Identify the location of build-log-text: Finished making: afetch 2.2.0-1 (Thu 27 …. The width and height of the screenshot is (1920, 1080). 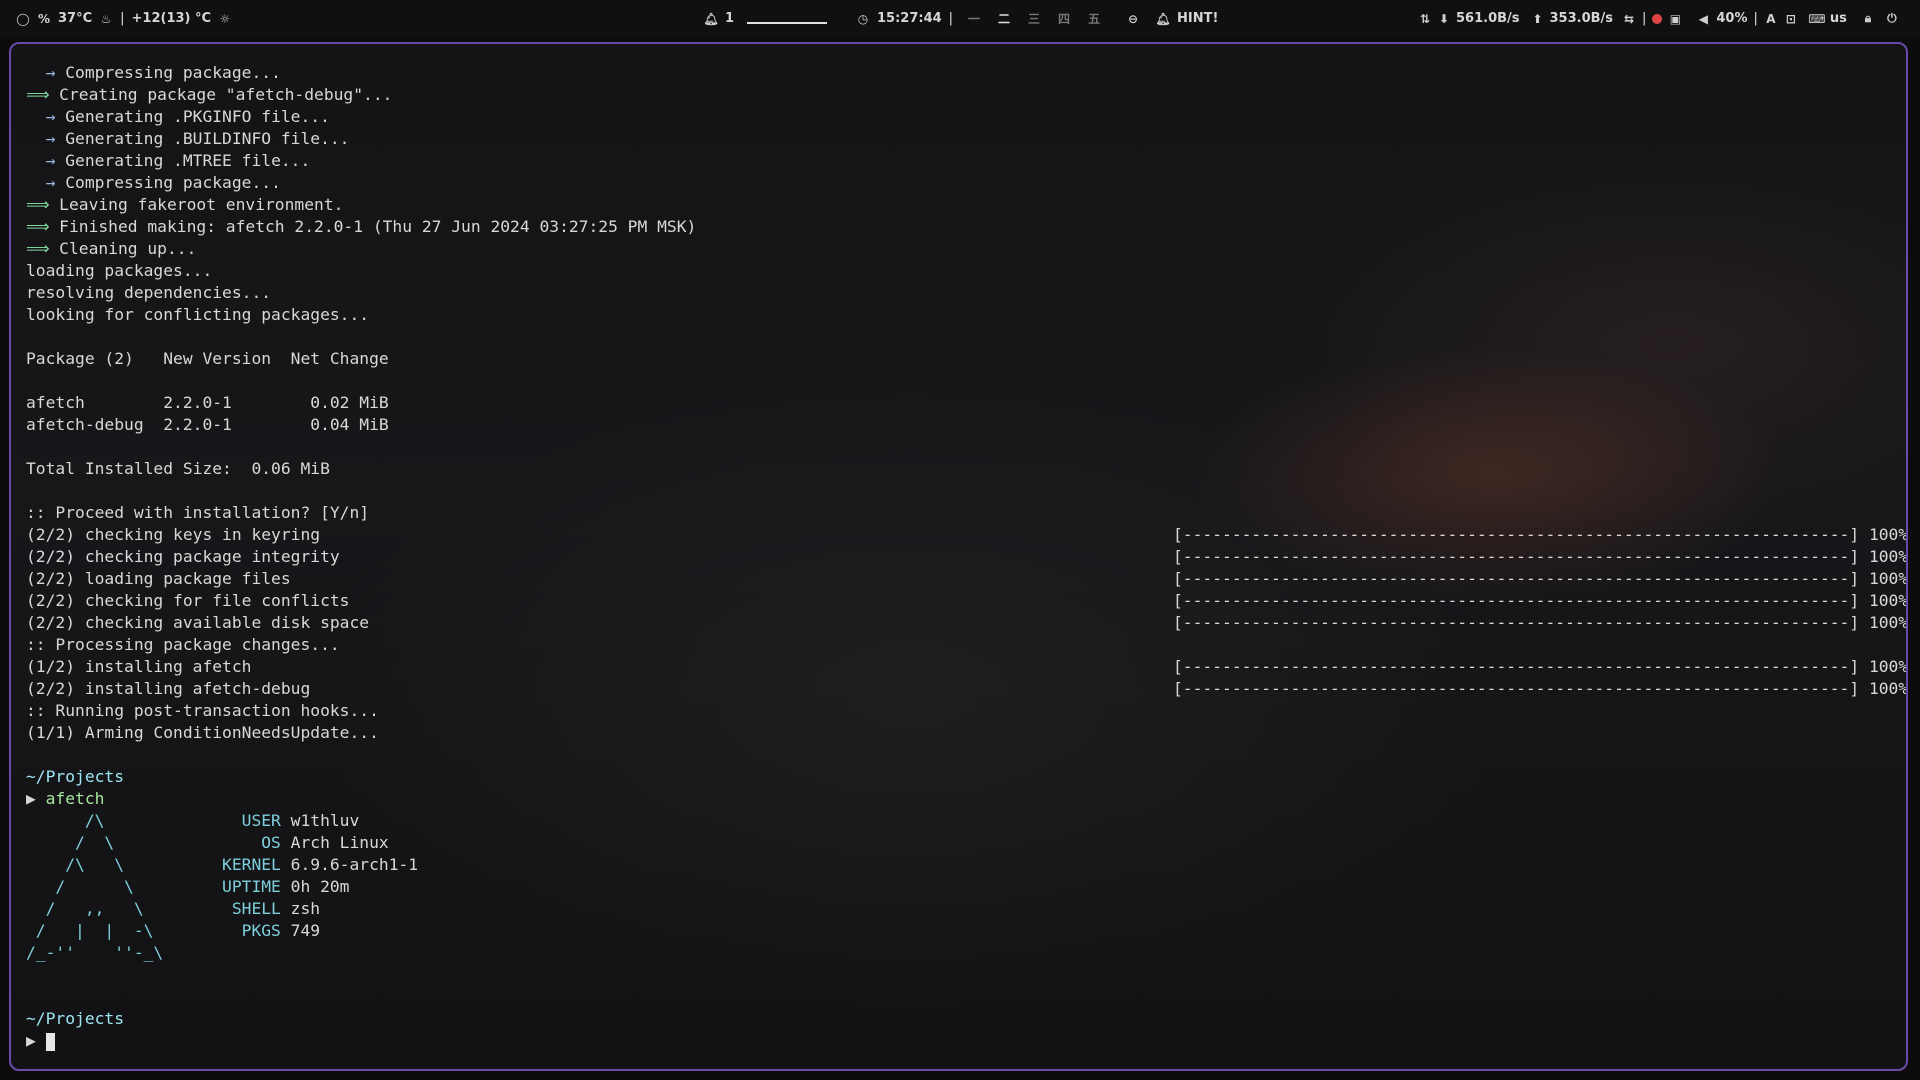
(378, 226).